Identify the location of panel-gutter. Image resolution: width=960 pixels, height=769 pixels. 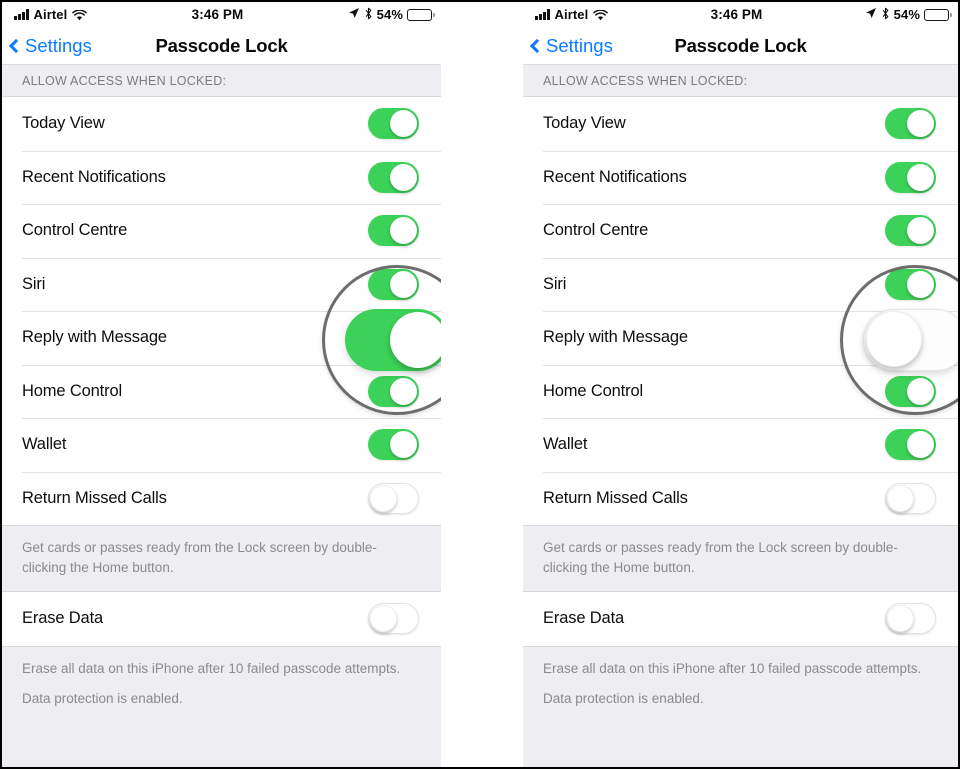
(482, 384).